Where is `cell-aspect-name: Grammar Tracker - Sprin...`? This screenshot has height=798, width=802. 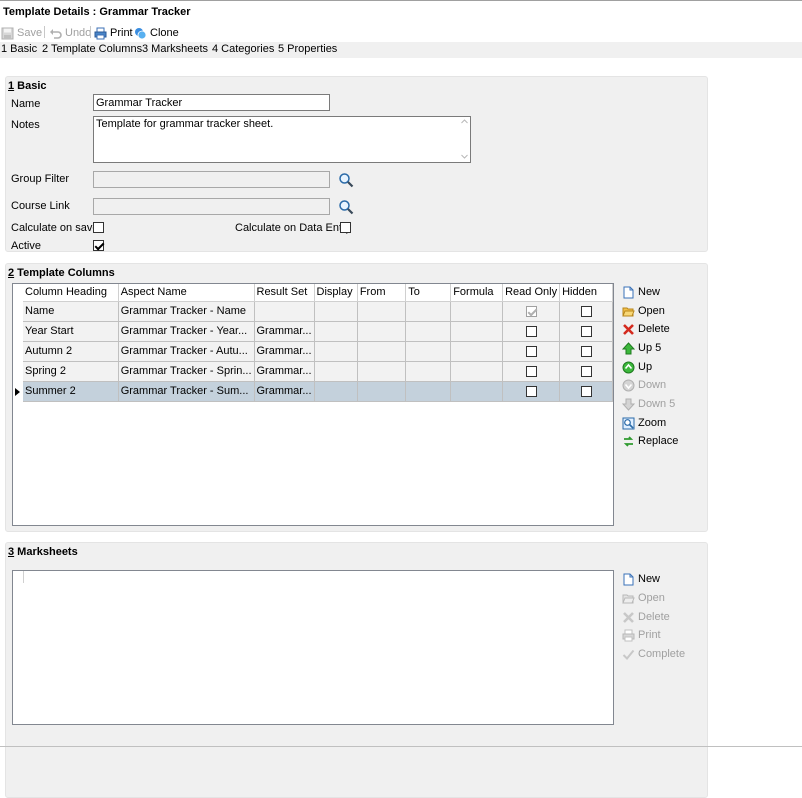 cell-aspect-name: Grammar Tracker - Sprin... is located at coordinates (186, 371).